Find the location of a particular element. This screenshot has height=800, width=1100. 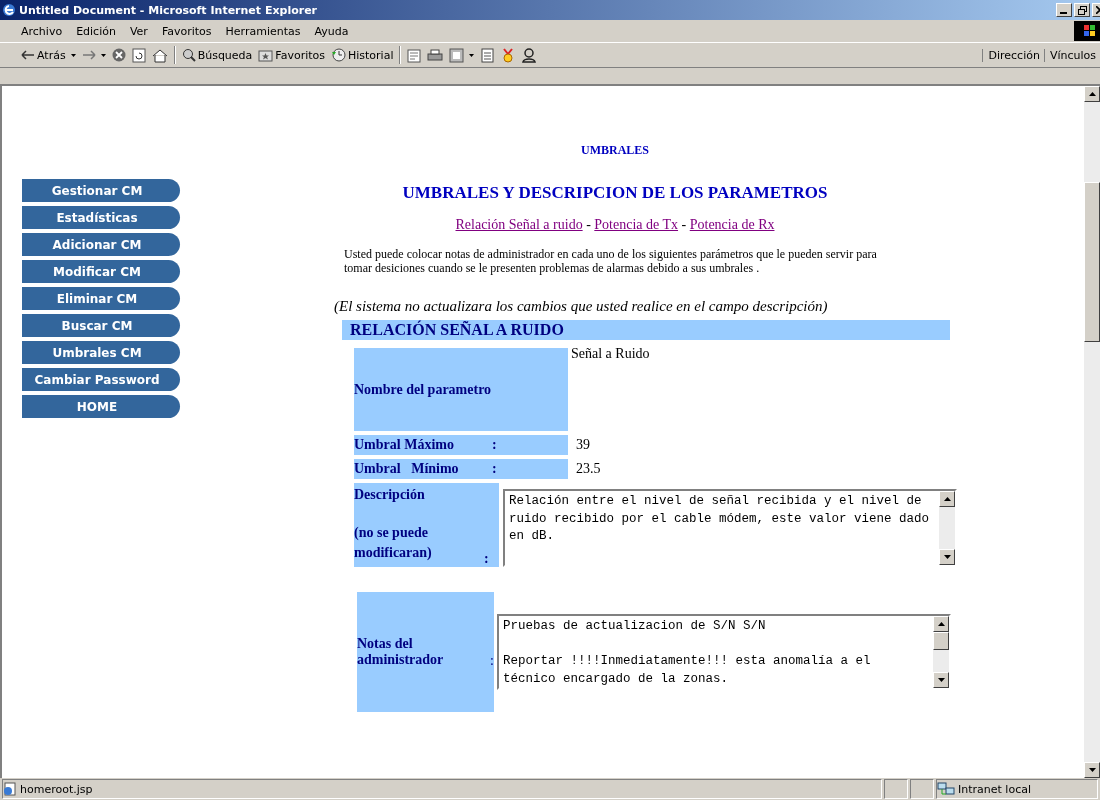

field-label: Nombre del parametro is located at coordinates (461, 389).